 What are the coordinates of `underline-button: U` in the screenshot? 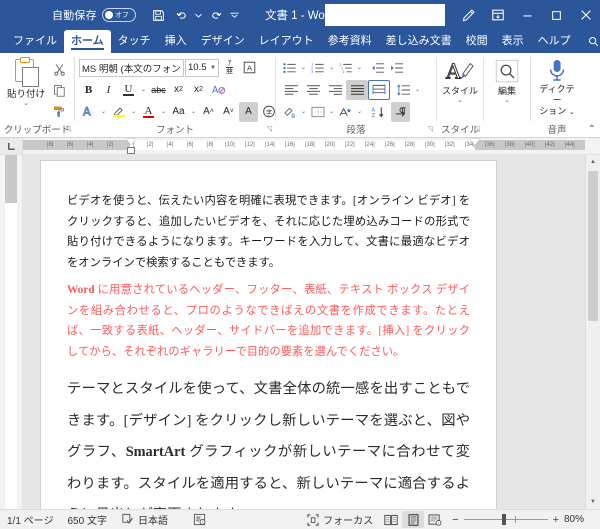 It's located at (128, 90).